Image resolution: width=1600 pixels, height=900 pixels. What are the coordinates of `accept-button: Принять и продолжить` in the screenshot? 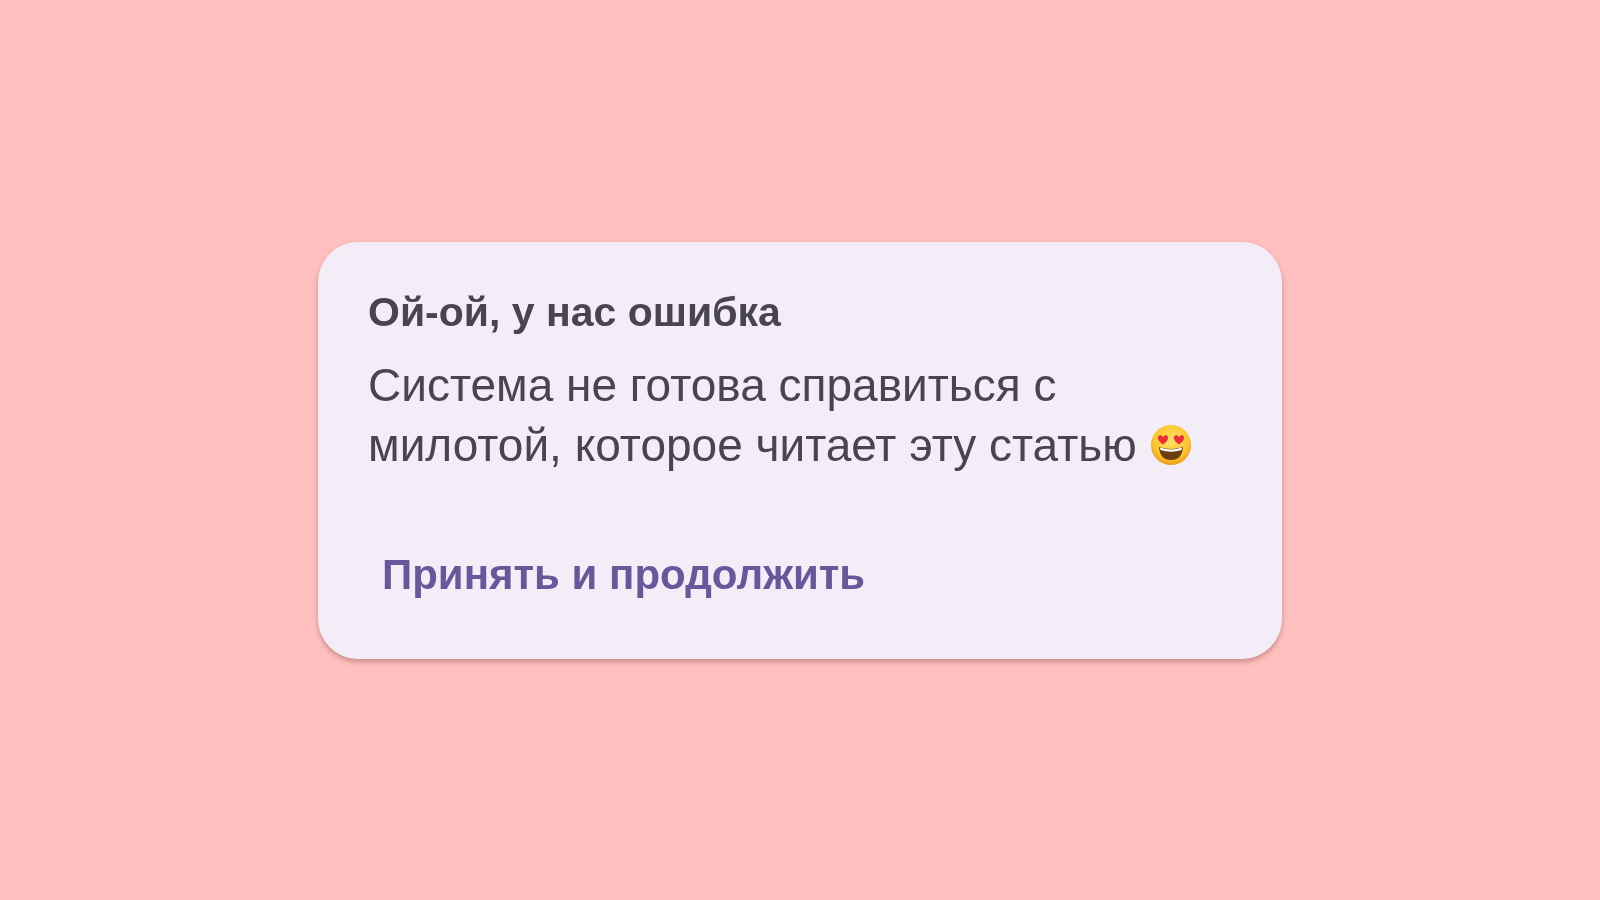 It's located at (624, 574).